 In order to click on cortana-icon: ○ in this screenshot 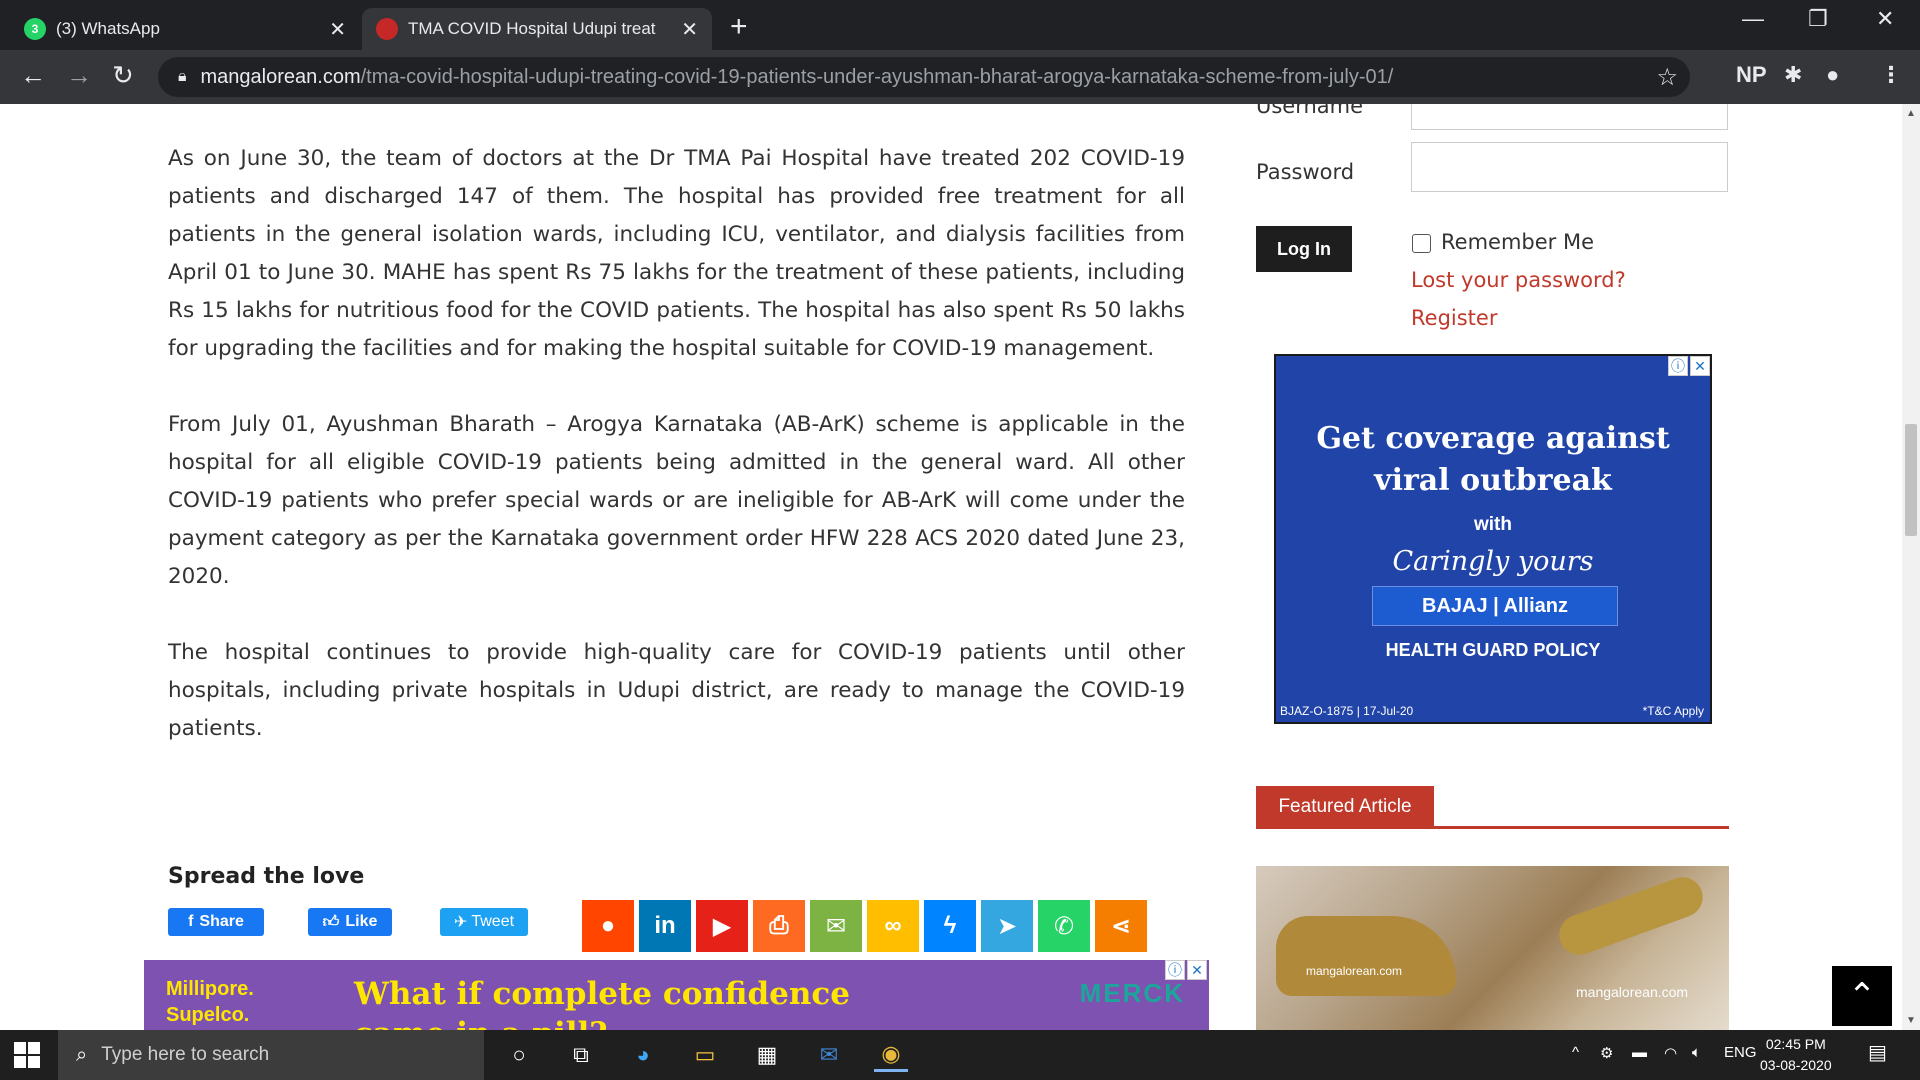, I will do `click(519, 1055)`.